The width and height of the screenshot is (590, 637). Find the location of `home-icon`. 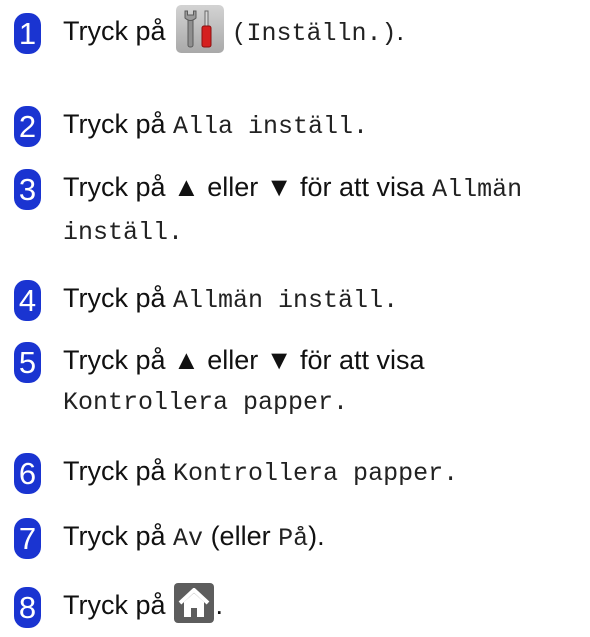

home-icon is located at coordinates (193, 602).